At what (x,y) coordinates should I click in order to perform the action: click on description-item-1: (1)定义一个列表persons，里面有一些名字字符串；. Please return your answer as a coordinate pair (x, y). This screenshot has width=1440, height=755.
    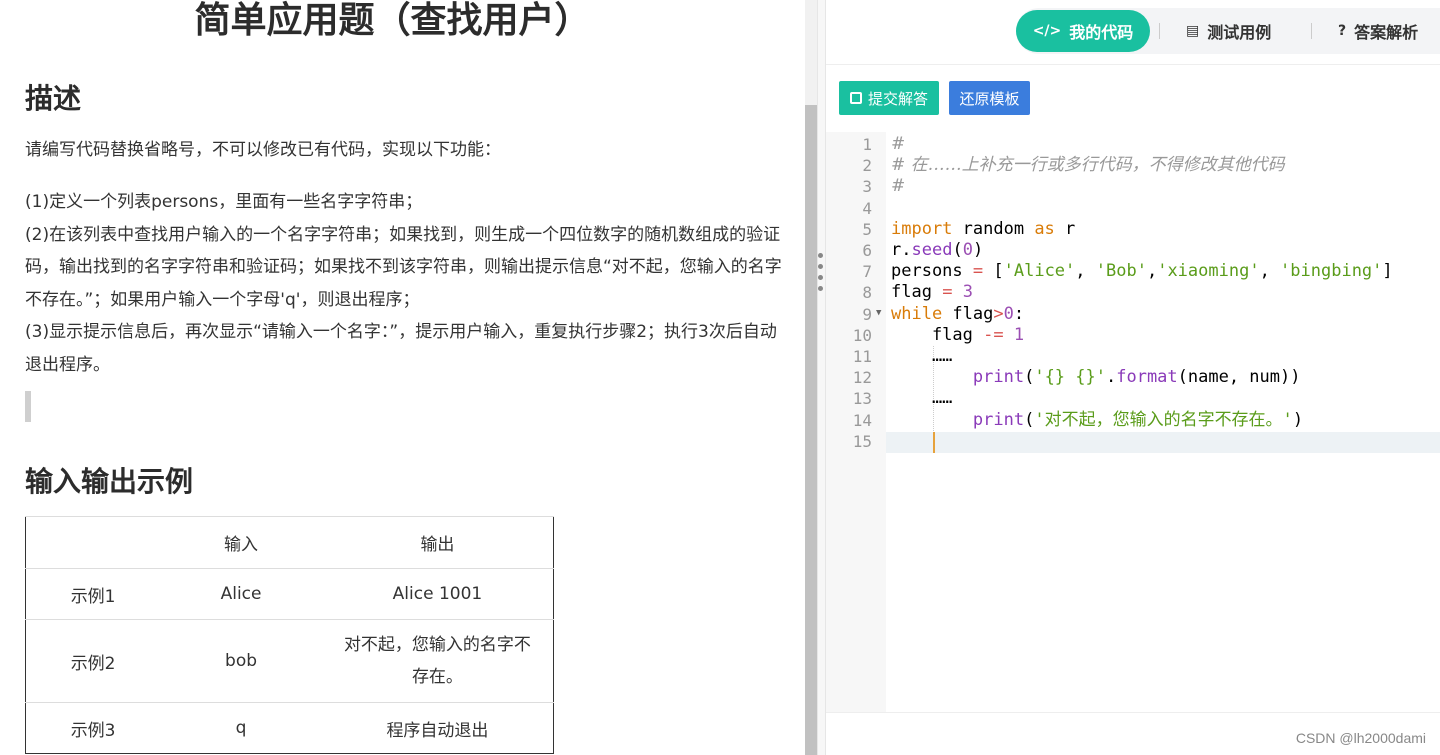
    Looking at the image, I should click on (224, 202).